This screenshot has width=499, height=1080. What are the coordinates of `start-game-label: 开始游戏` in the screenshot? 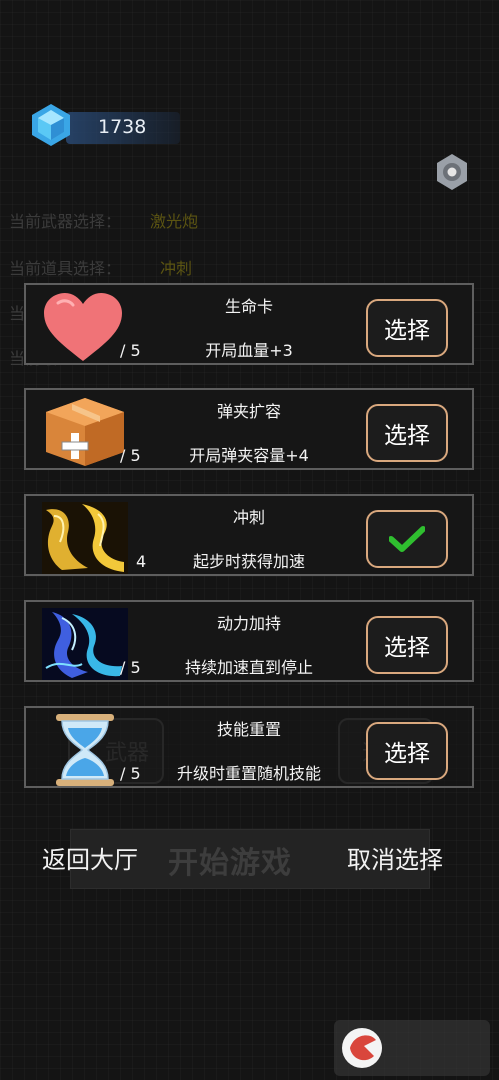 It's located at (230, 863).